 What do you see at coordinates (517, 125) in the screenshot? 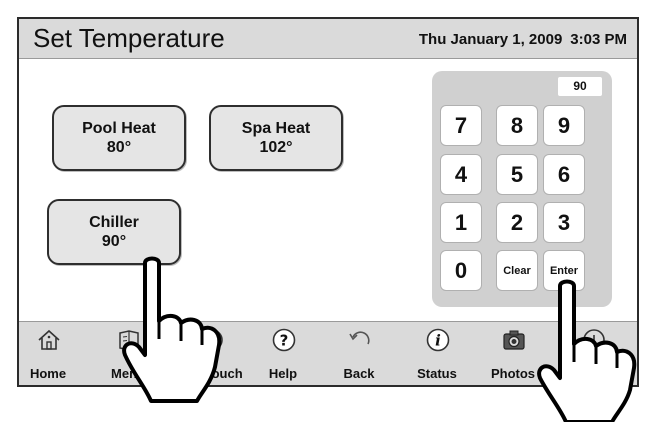
I see `key-8: 8` at bounding box center [517, 125].